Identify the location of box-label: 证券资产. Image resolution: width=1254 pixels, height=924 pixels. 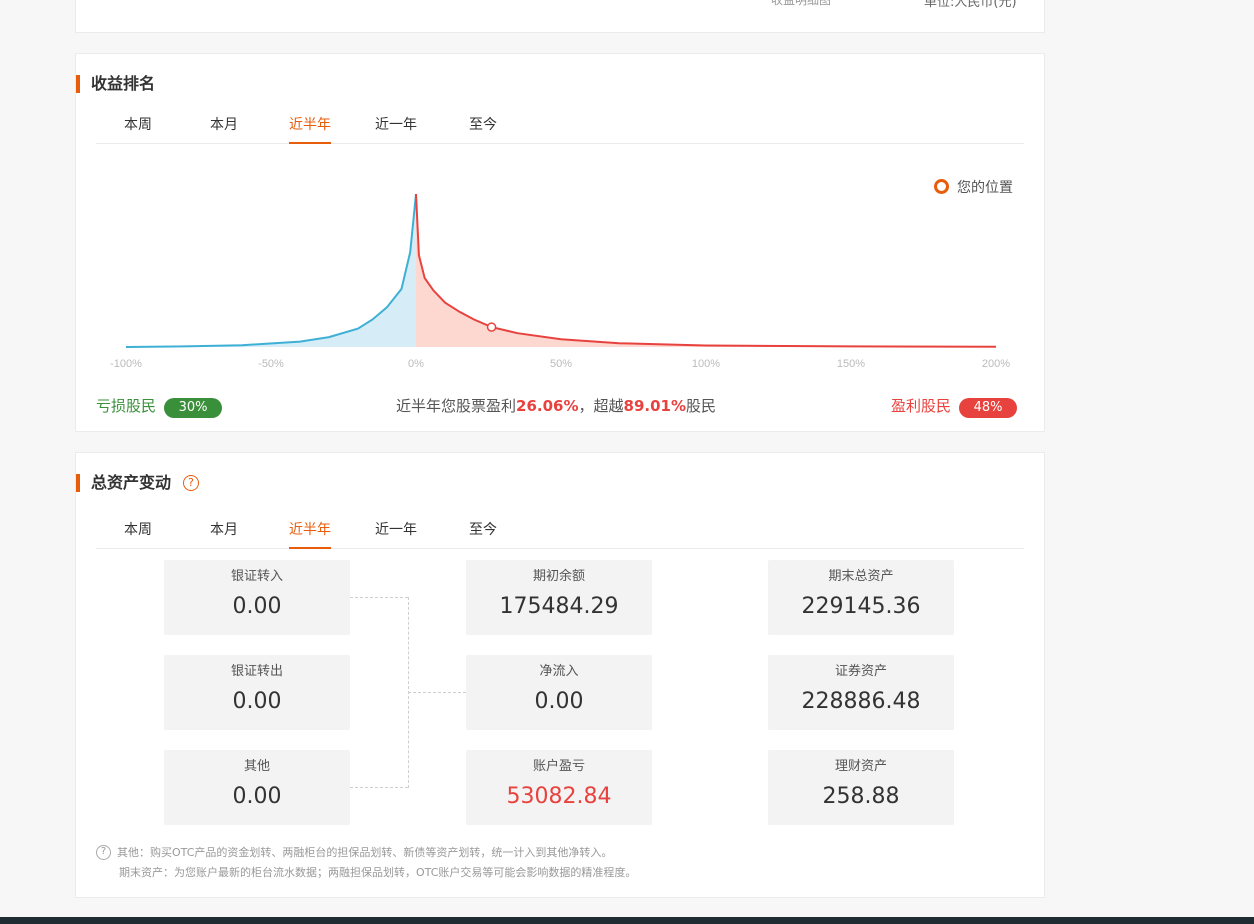
(860, 671).